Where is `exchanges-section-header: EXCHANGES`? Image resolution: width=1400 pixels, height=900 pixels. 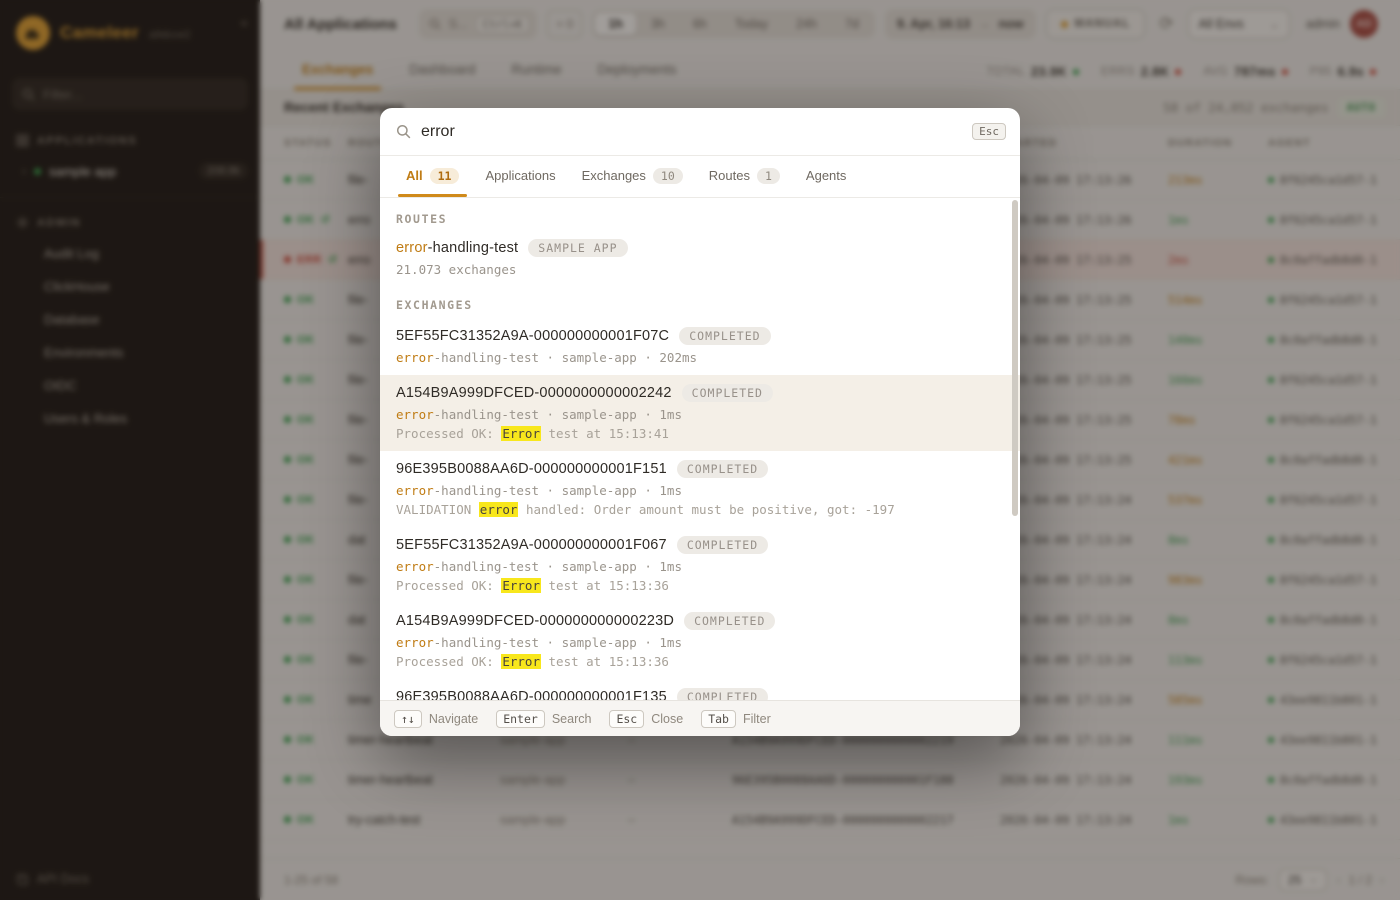 exchanges-section-header: EXCHANGES is located at coordinates (434, 305).